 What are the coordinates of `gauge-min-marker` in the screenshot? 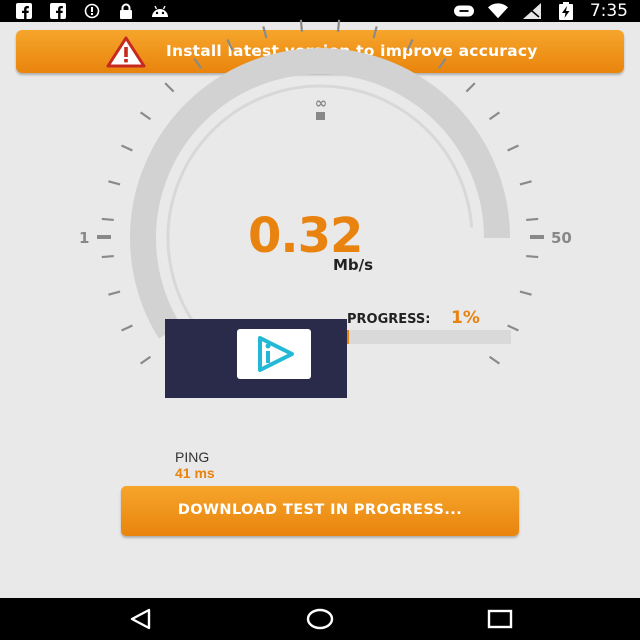 It's located at (104, 237).